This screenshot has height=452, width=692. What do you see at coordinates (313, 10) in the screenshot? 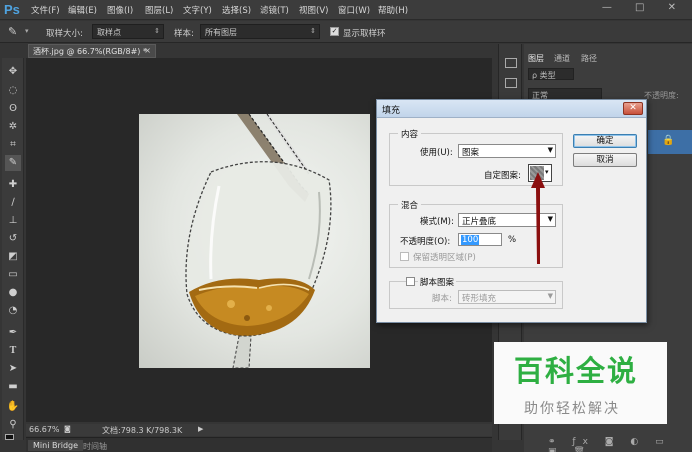
I see `menu-view: 视图(V)` at bounding box center [313, 10].